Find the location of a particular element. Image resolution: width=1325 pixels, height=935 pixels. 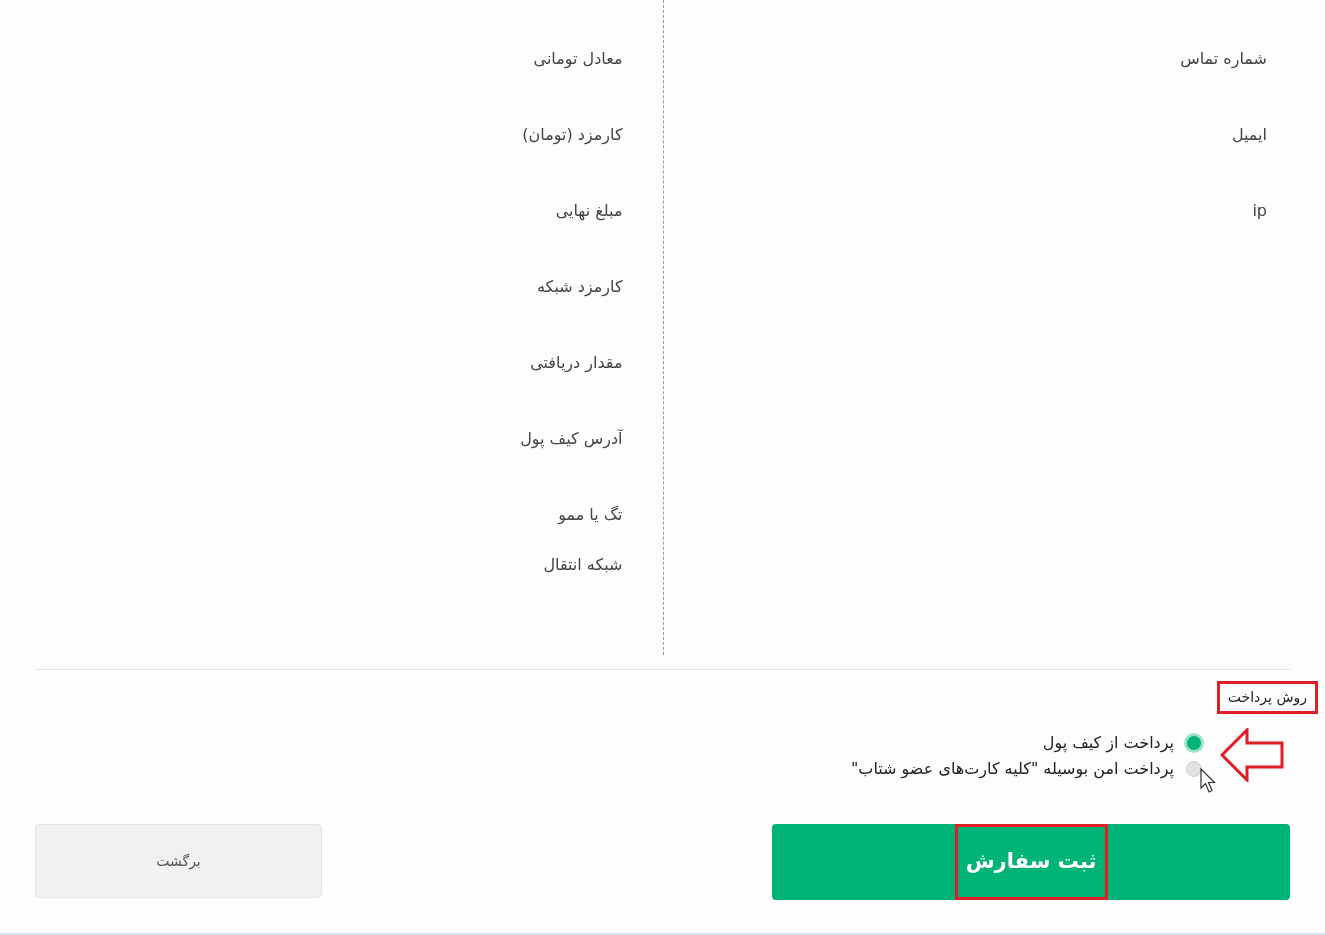

submit-highlight-box: ثبت سفارش is located at coordinates (1031, 862).